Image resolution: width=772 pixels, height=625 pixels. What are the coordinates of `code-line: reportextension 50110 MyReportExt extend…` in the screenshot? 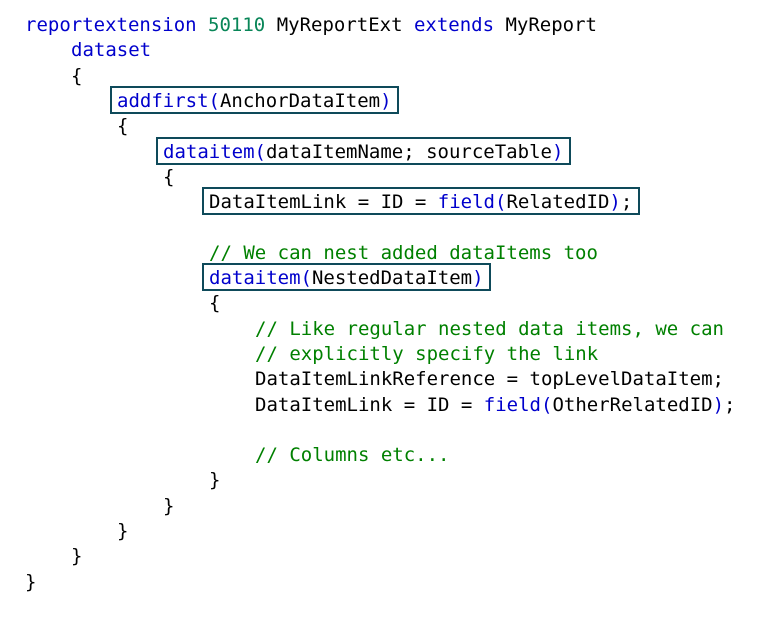 It's located at (311, 25).